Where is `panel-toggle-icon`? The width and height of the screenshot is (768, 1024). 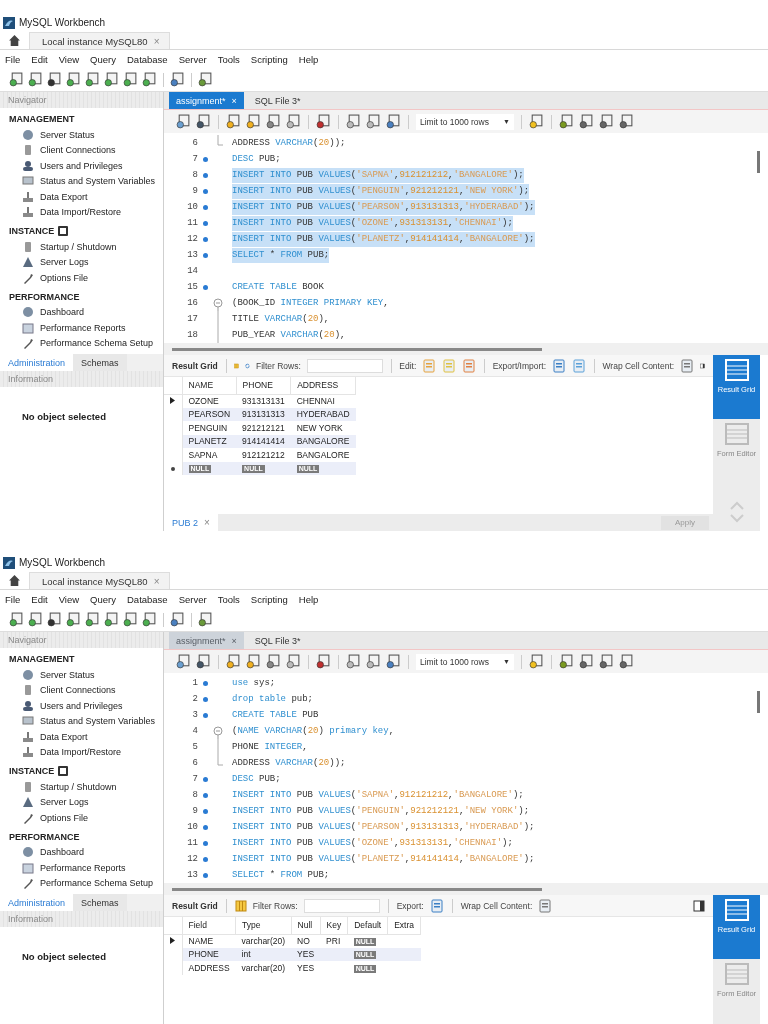 panel-toggle-icon is located at coordinates (699, 905).